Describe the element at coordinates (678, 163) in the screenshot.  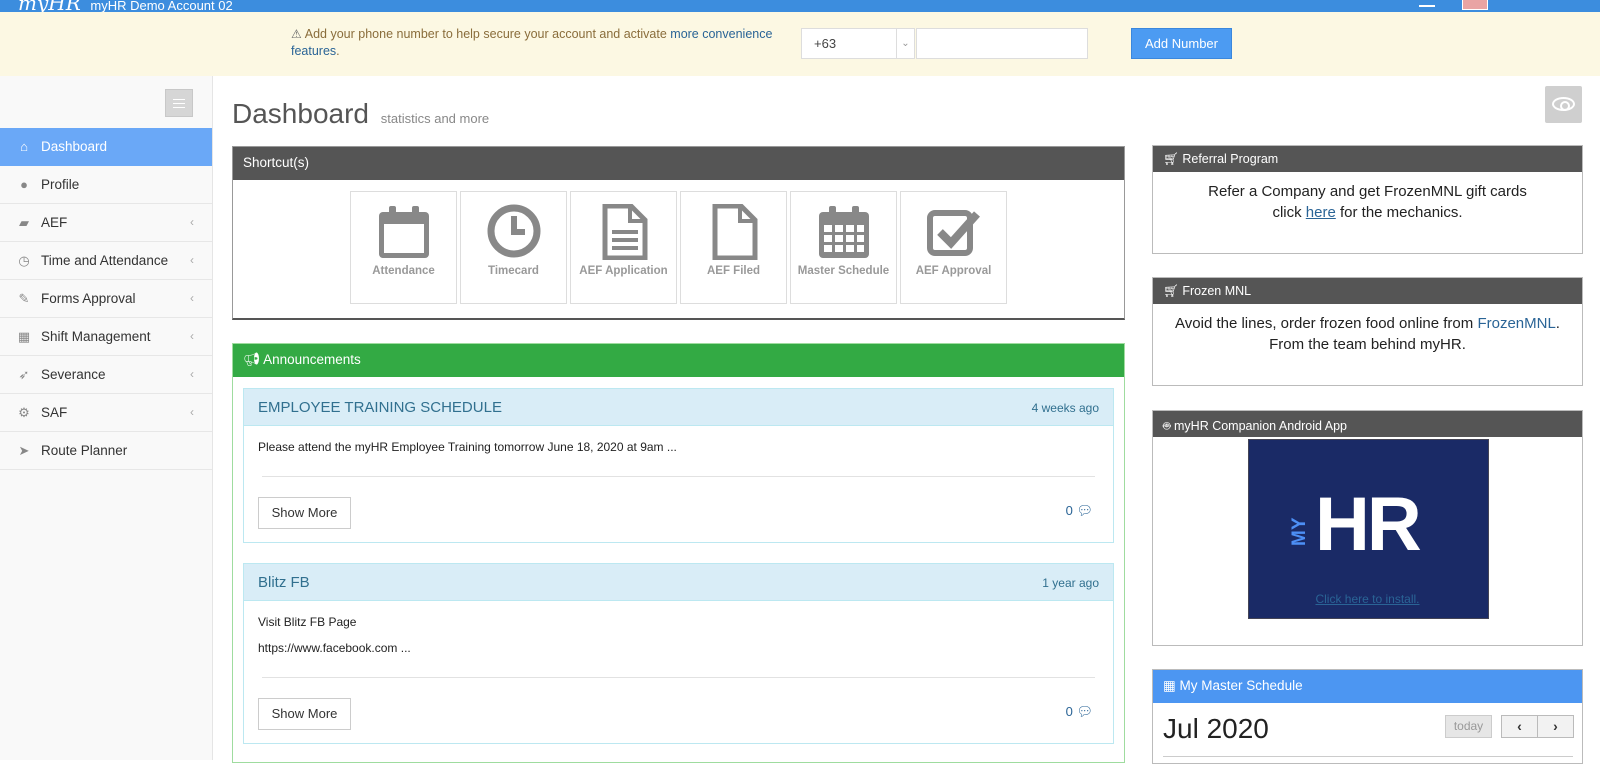
I see `shortcuts-header: Shortcut(s)` at that location.